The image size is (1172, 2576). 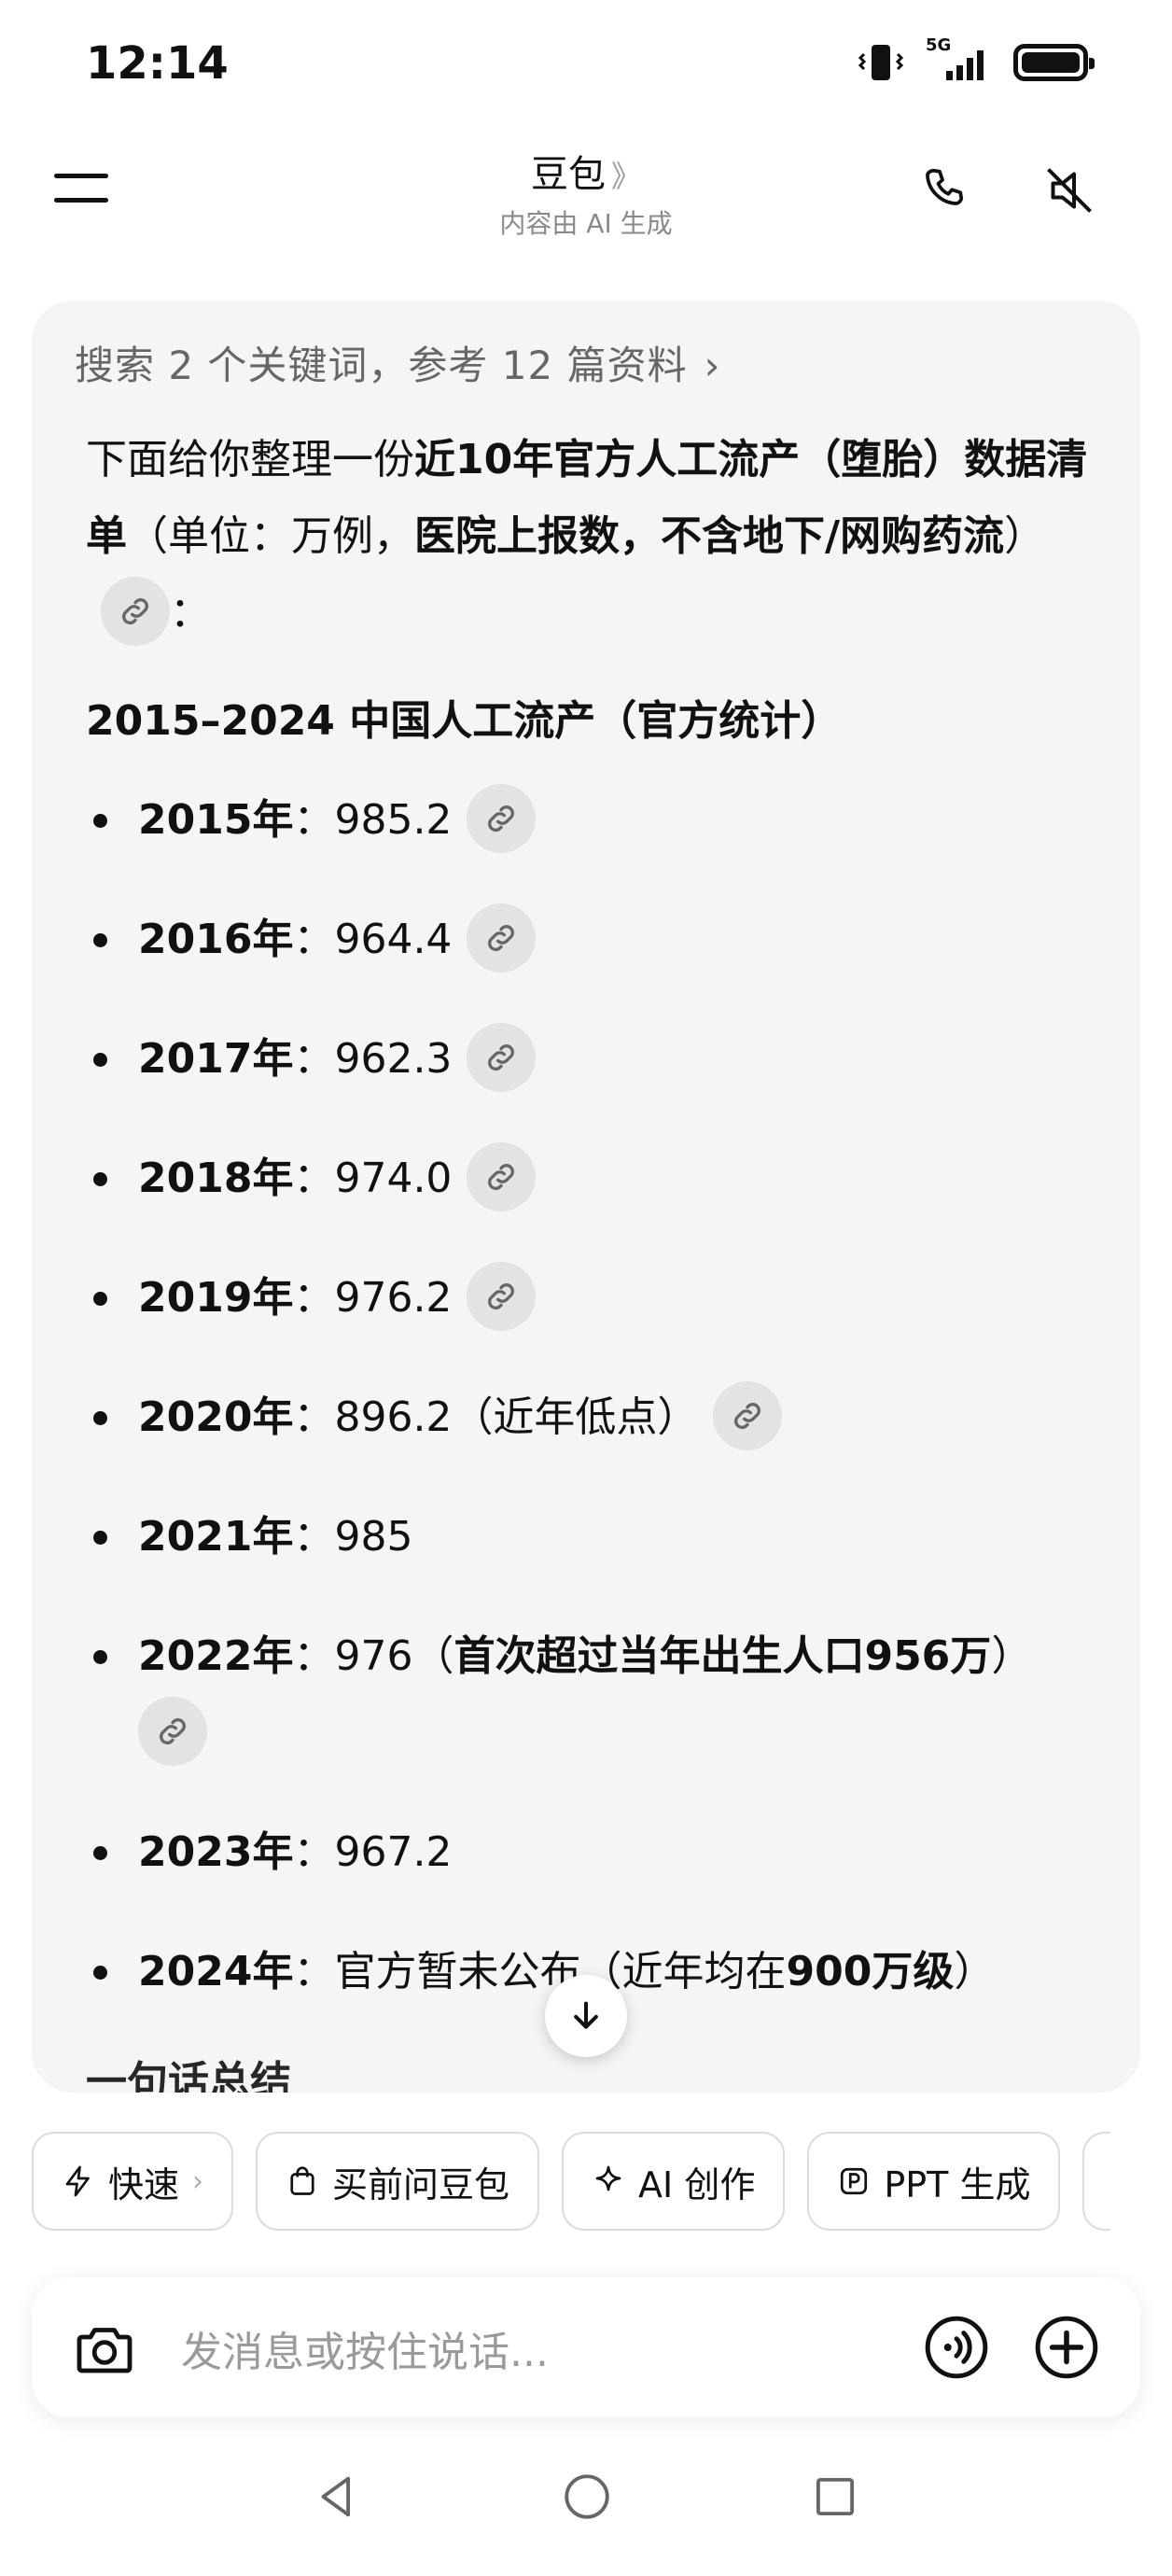 I want to click on nav-home-button, so click(x=587, y=2496).